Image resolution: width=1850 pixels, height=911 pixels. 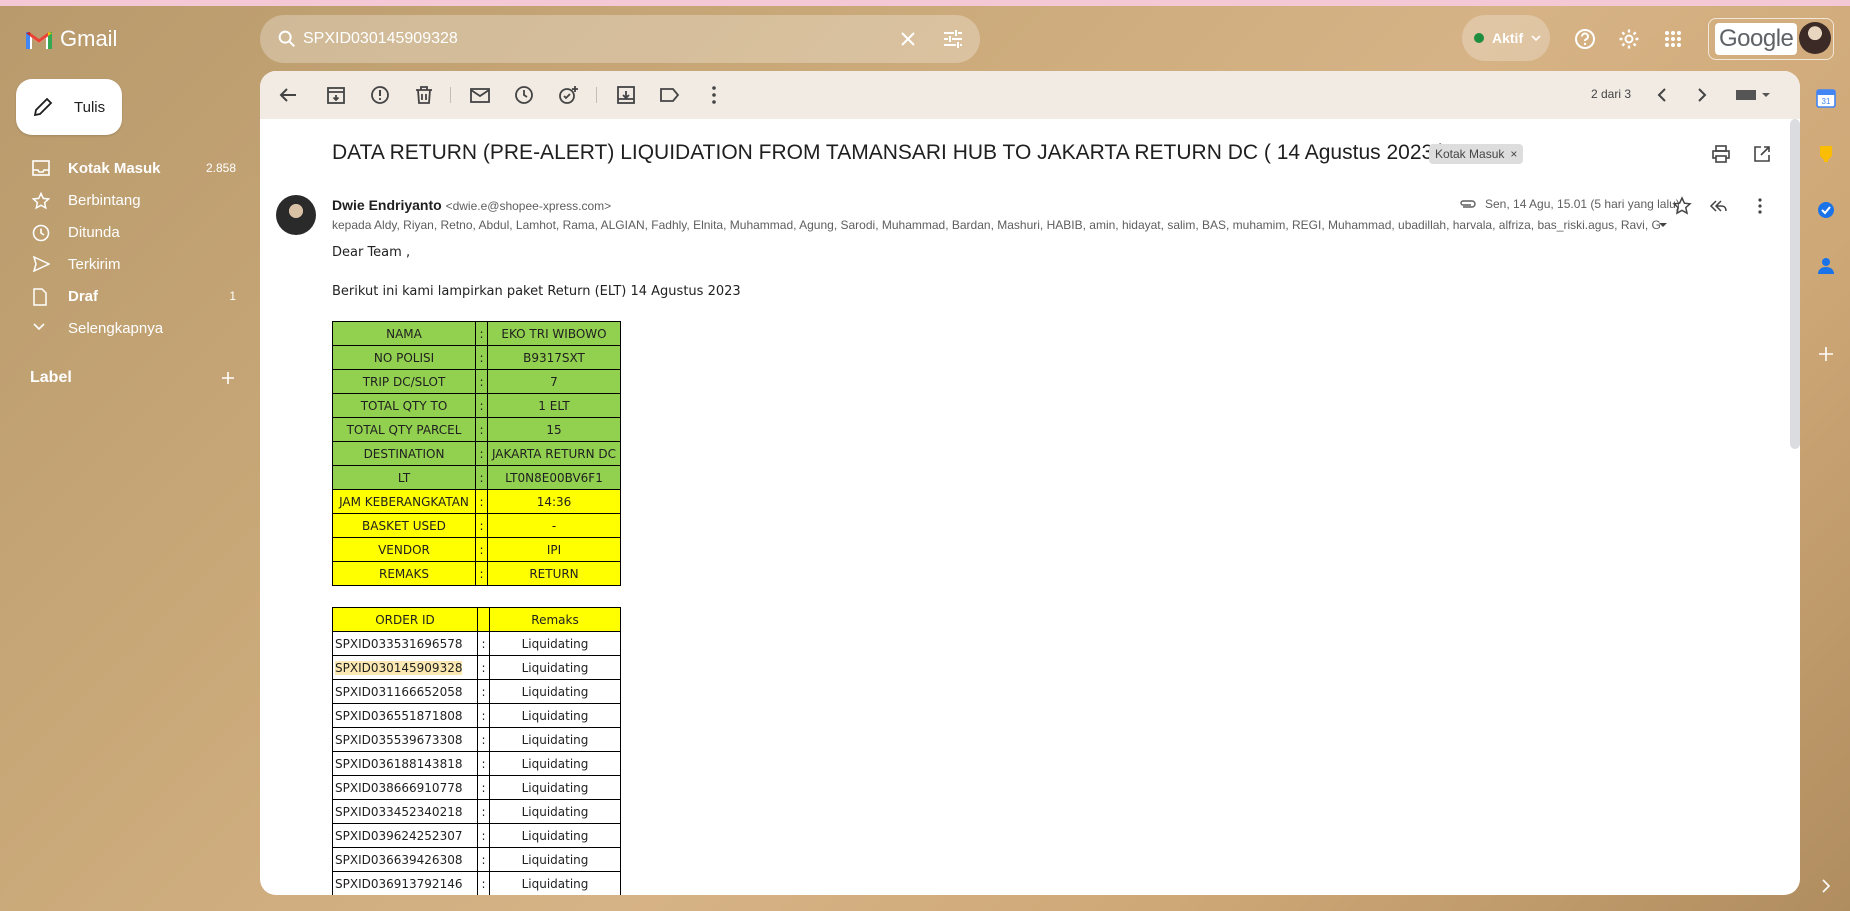 What do you see at coordinates (399, 787) in the screenshot?
I see `order-id-text: SPXID038666910778` at bounding box center [399, 787].